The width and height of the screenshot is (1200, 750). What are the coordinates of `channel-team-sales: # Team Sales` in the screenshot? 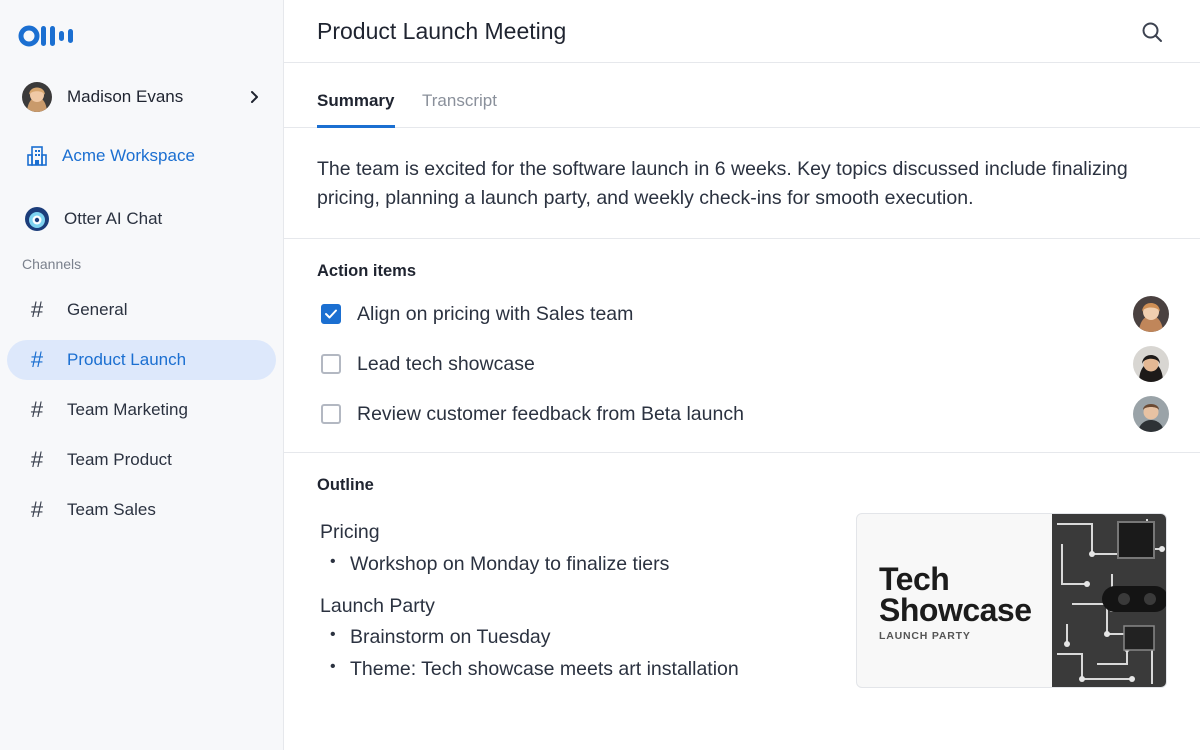 It's located at (141, 510).